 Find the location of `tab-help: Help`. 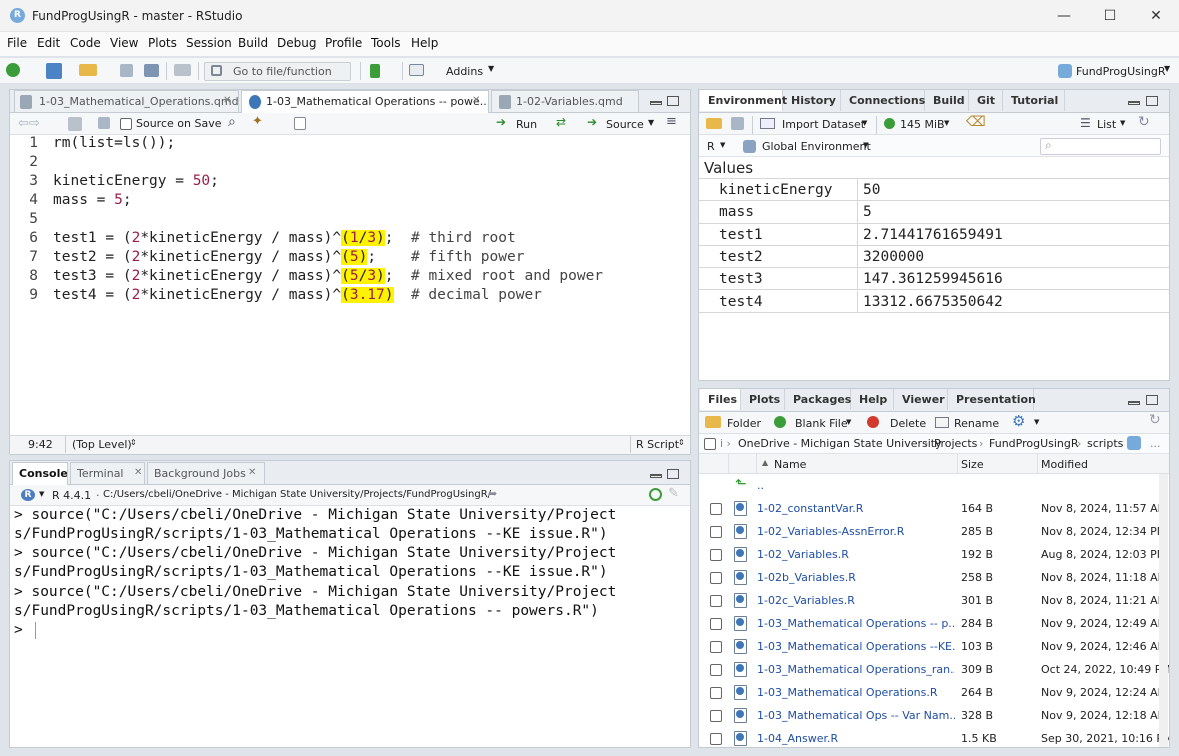

tab-help: Help is located at coordinates (872, 399).